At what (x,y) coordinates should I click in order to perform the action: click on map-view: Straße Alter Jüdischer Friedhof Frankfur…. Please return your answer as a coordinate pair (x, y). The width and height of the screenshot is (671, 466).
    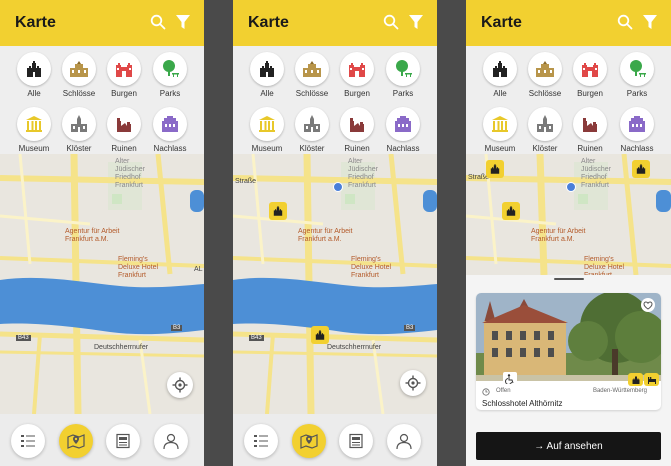
    Looking at the image, I should click on (568, 214).